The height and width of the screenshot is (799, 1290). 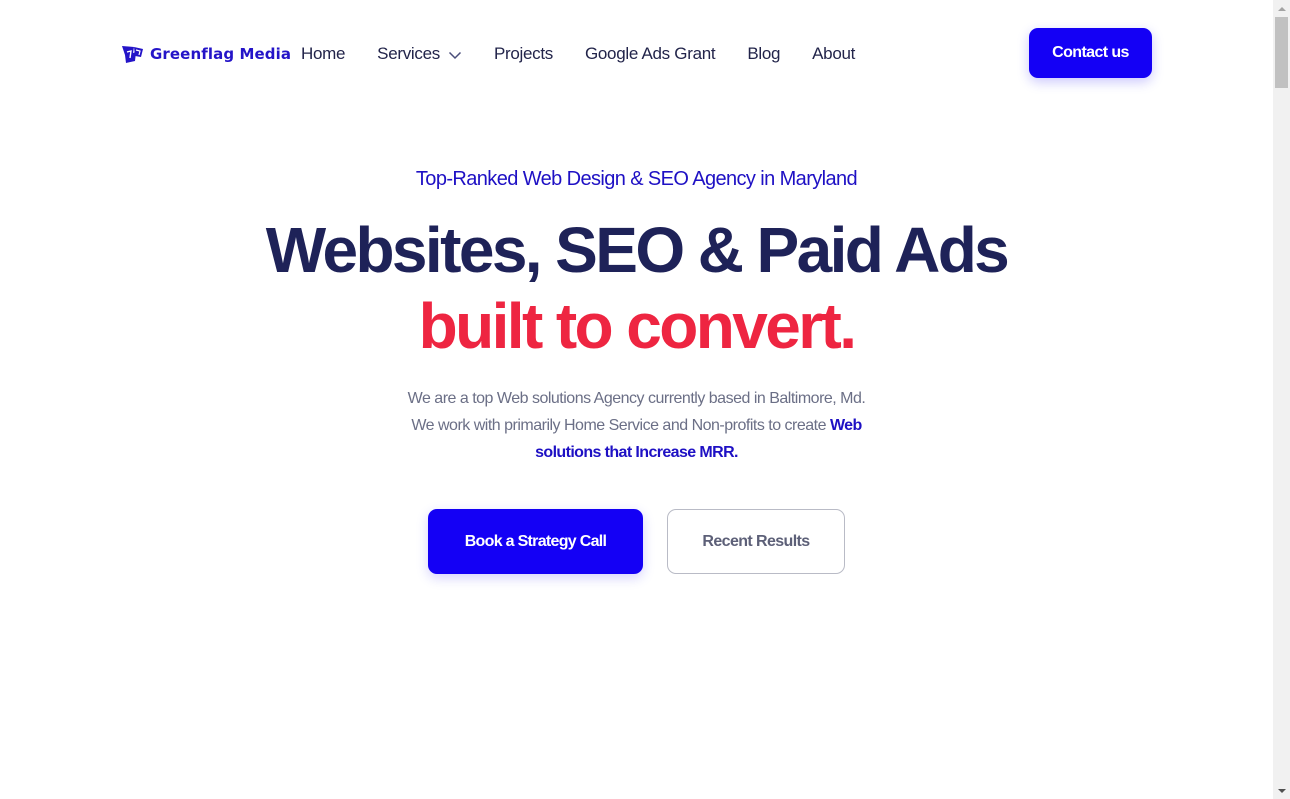 What do you see at coordinates (454, 55) in the screenshot?
I see `chevron-down-icon` at bounding box center [454, 55].